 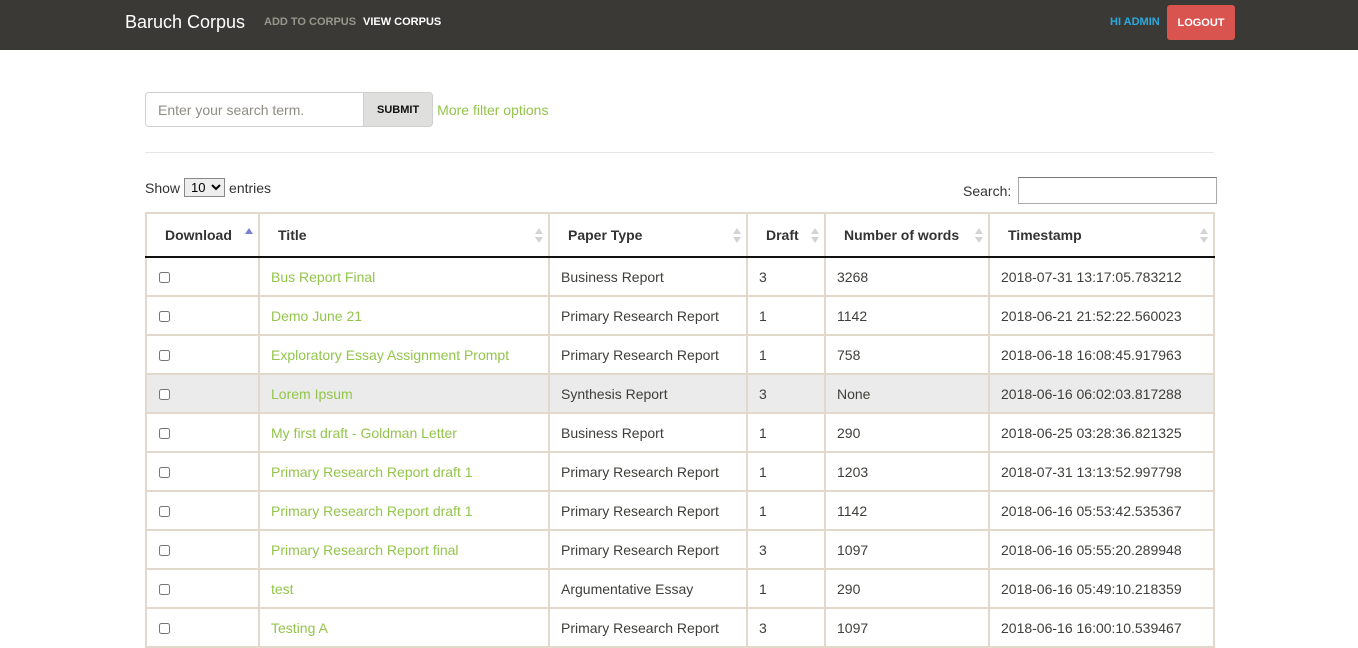 What do you see at coordinates (316, 316) in the screenshot?
I see `paper-title-link: Demo June 21` at bounding box center [316, 316].